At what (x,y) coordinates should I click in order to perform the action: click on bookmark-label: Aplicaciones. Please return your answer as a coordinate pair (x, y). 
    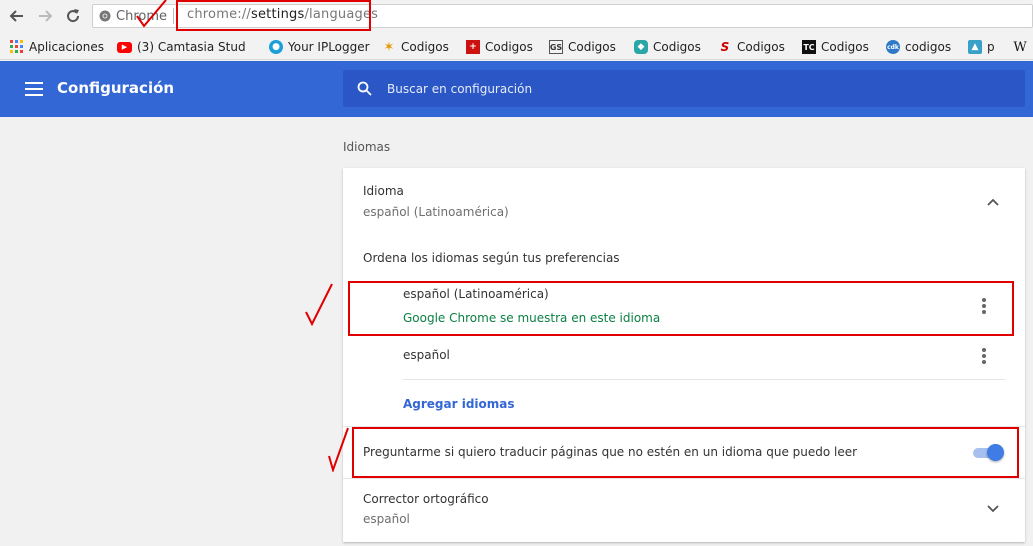
    Looking at the image, I should click on (66, 47).